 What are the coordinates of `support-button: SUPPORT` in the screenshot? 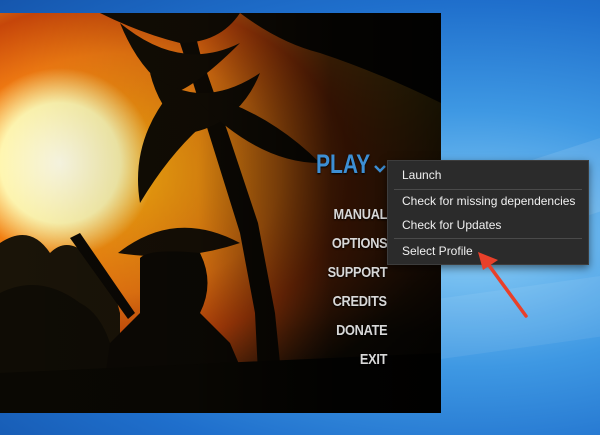 It's located at (357, 272).